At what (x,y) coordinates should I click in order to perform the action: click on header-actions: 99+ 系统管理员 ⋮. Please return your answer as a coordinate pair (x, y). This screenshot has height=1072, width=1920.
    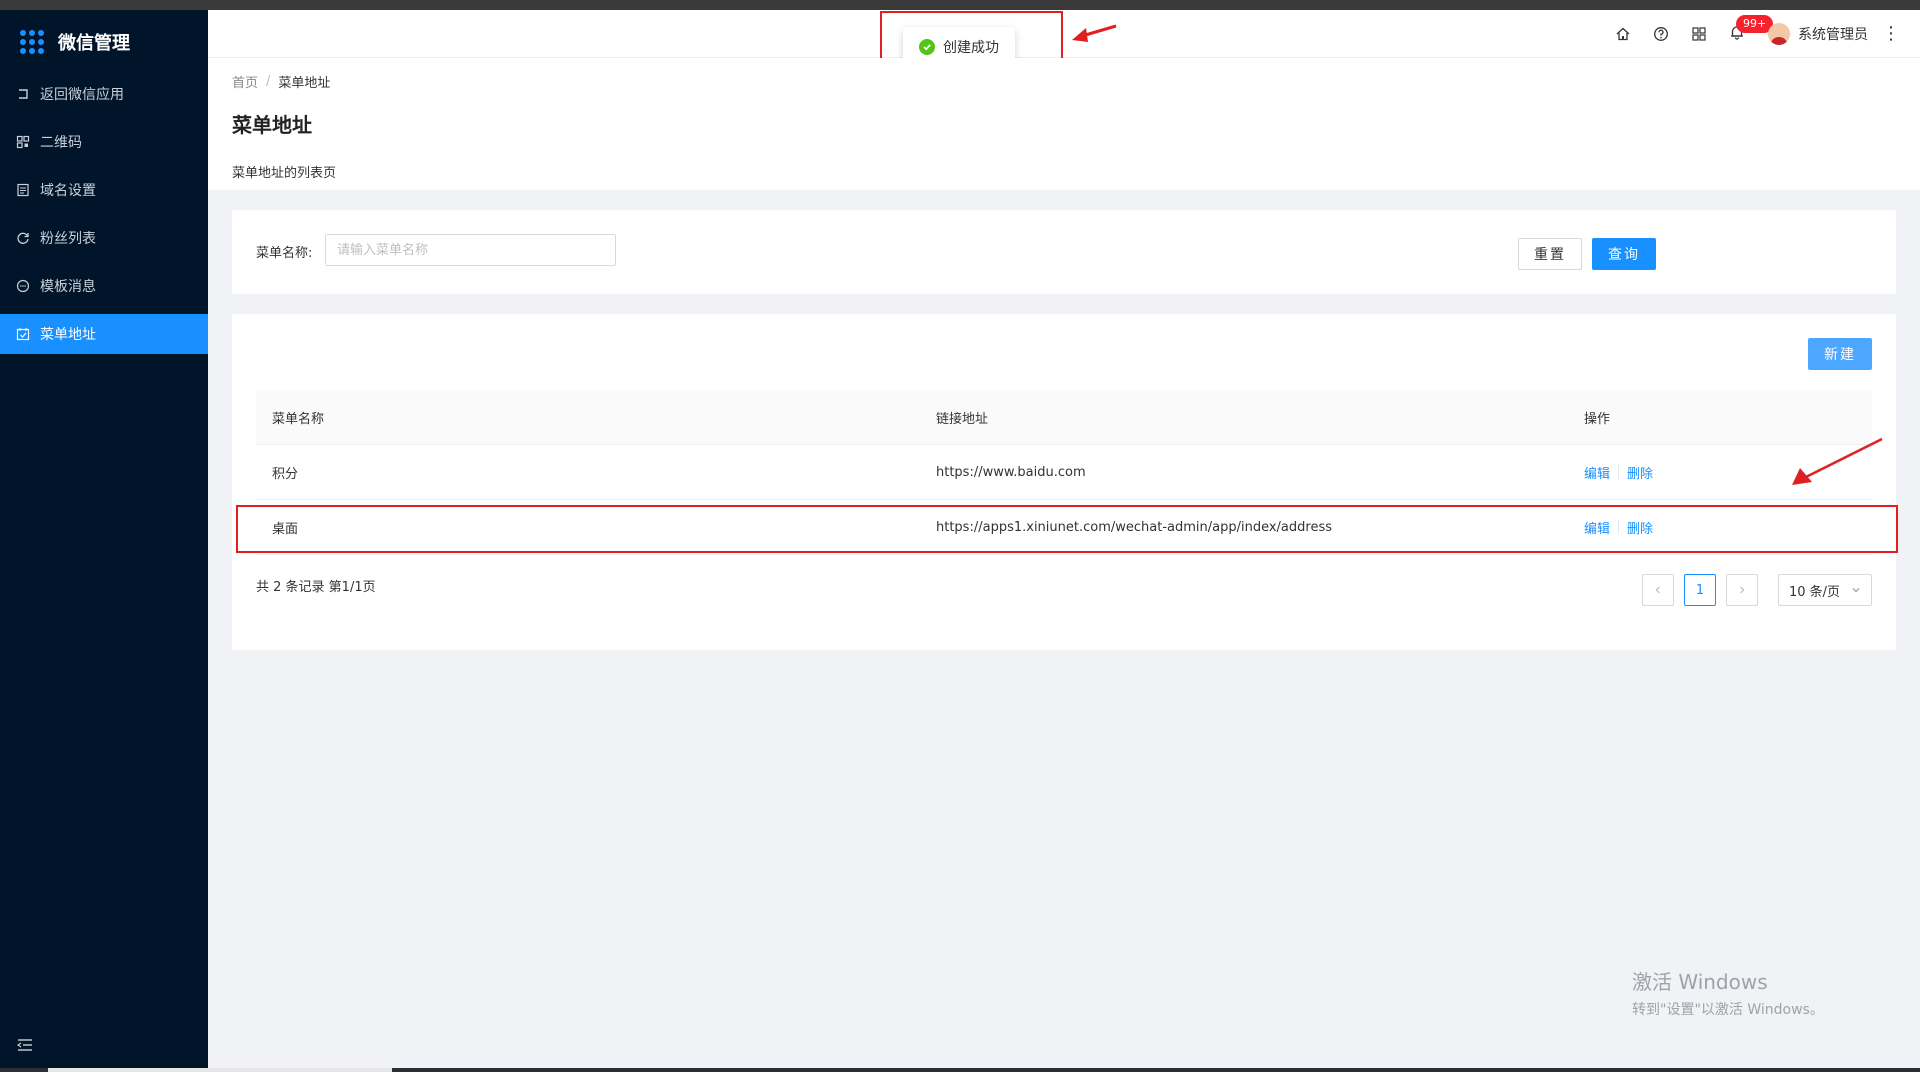
    Looking at the image, I should click on (1752, 34).